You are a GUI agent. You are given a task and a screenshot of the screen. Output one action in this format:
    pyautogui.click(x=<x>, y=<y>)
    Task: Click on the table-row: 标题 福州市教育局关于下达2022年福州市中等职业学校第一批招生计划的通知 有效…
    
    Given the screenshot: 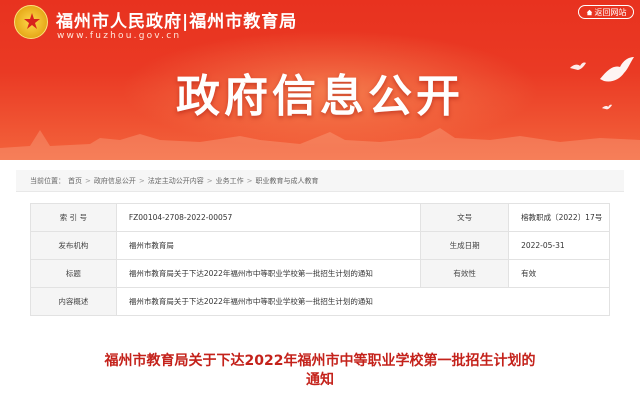 What is the action you would take?
    pyautogui.click(x=320, y=273)
    